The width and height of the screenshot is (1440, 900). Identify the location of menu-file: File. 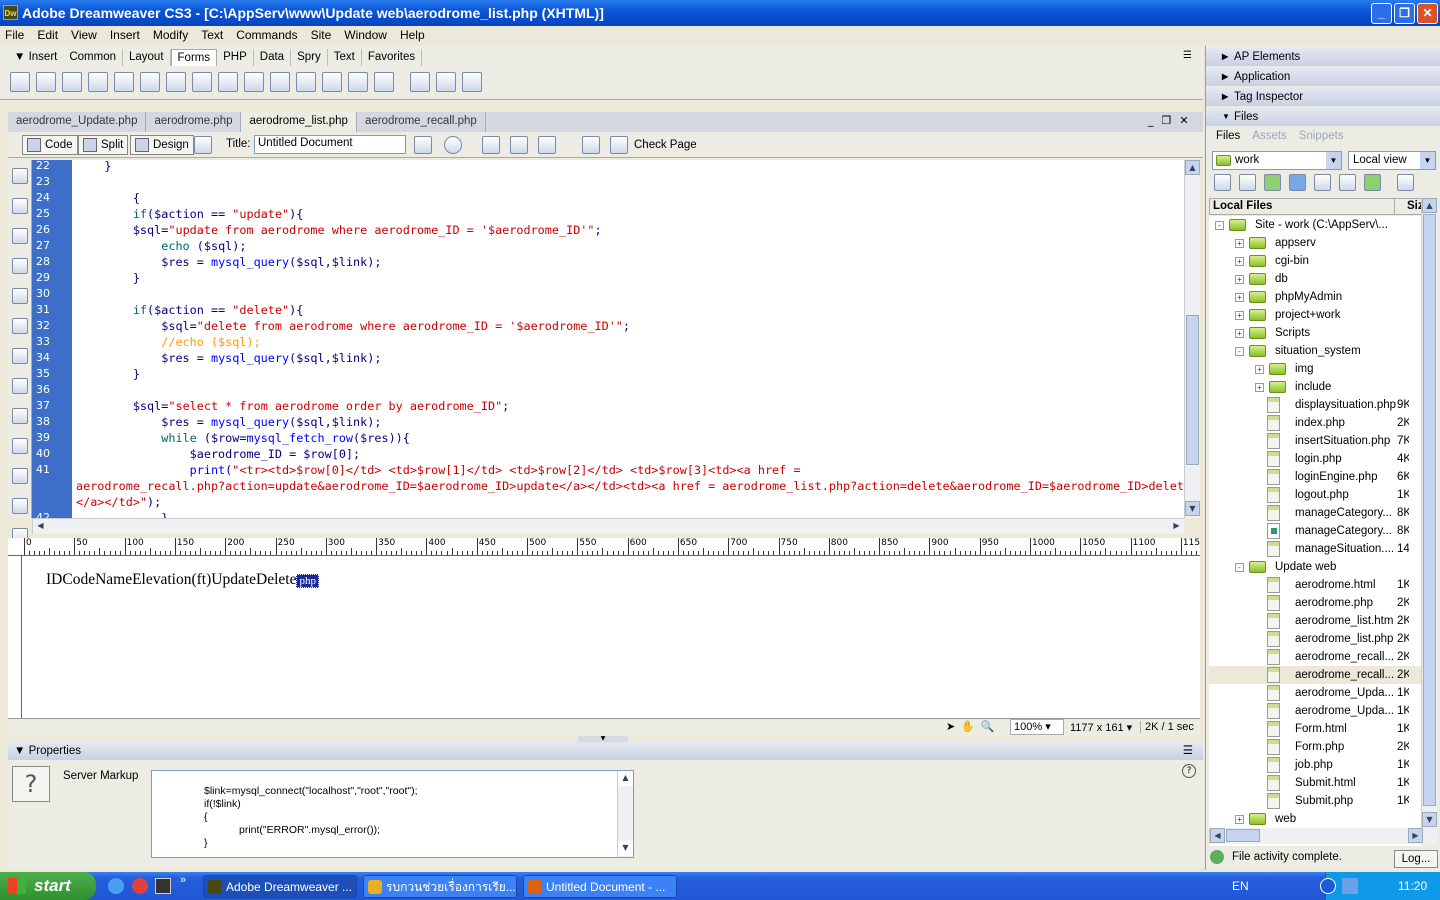
(14, 35).